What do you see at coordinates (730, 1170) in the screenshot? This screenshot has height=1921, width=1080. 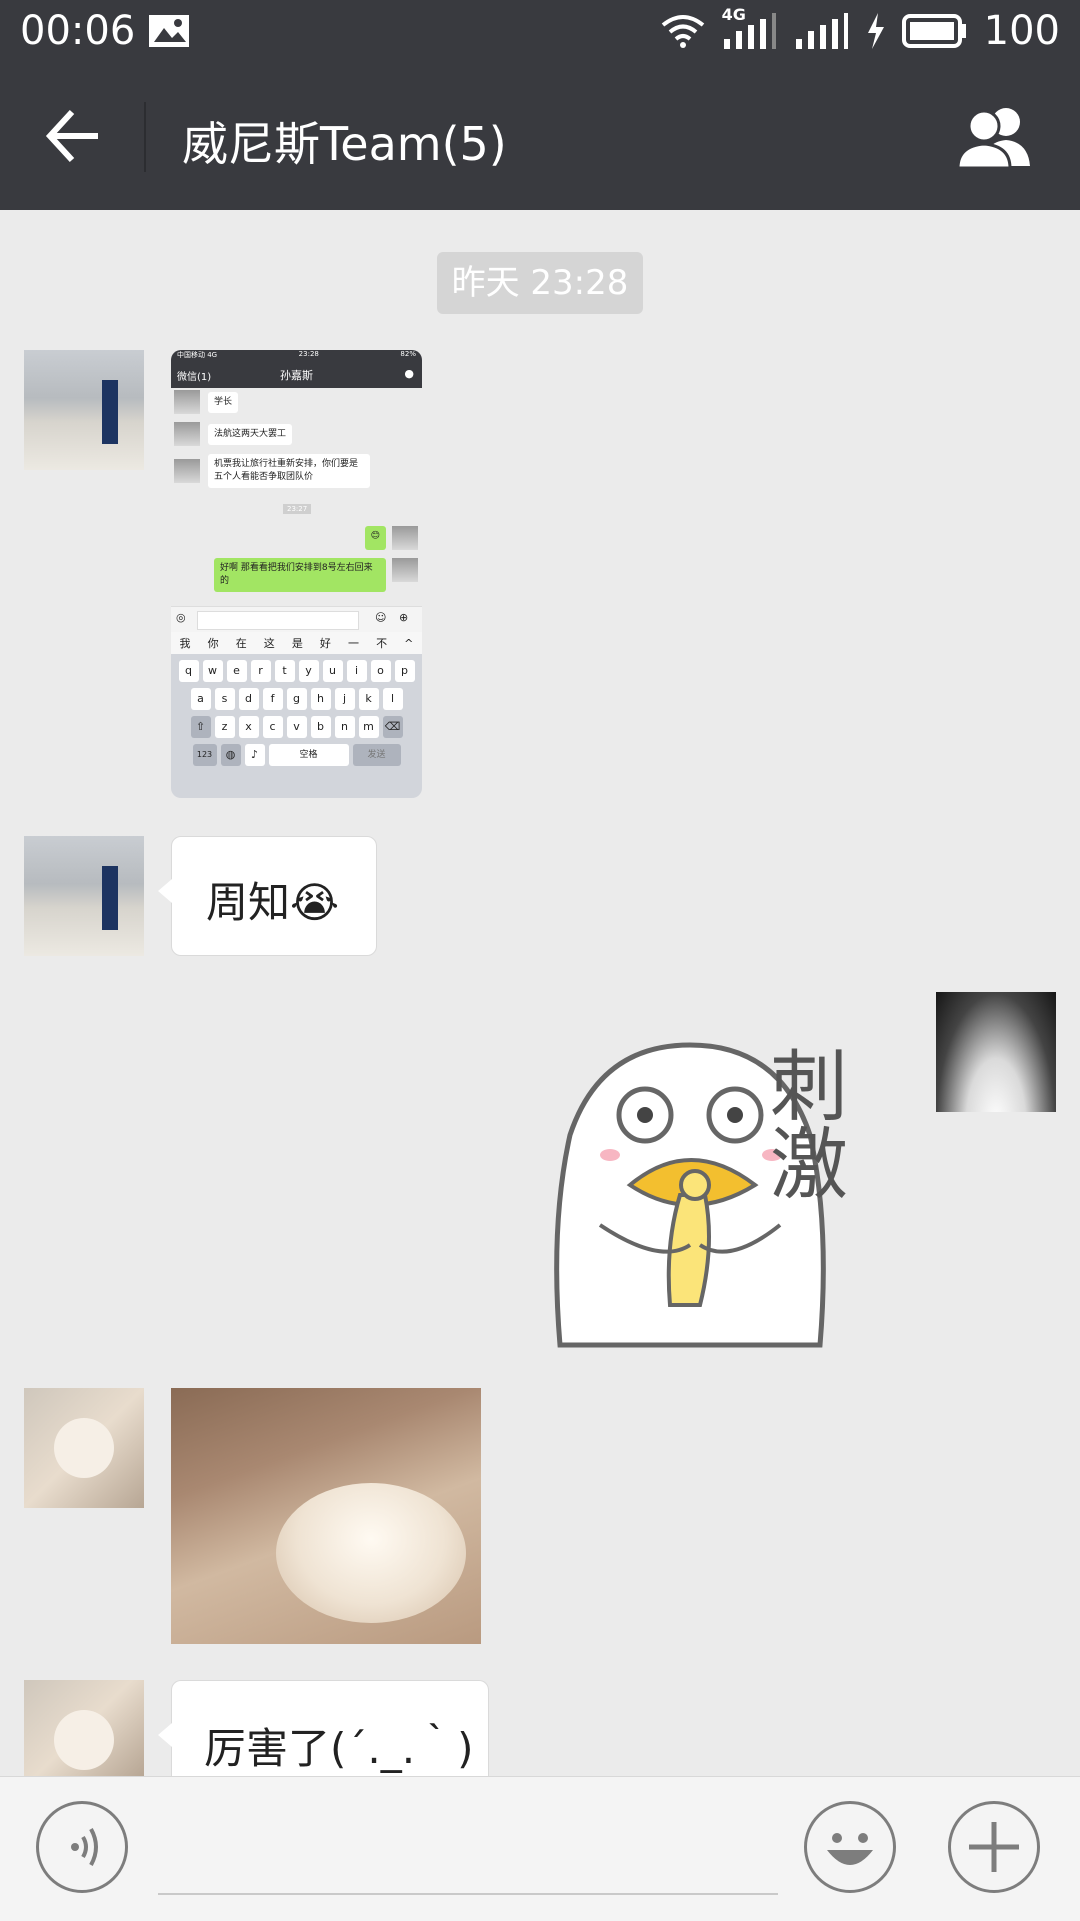 I see `duck-sticker: 刺激` at bounding box center [730, 1170].